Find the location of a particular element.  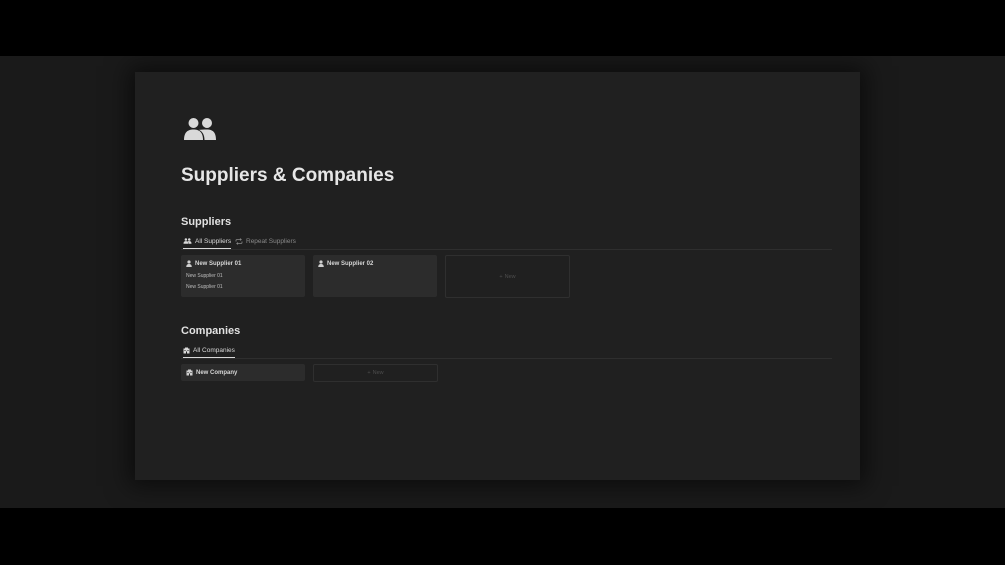

supplier-card: New Supplier 02 is located at coordinates (375, 276).